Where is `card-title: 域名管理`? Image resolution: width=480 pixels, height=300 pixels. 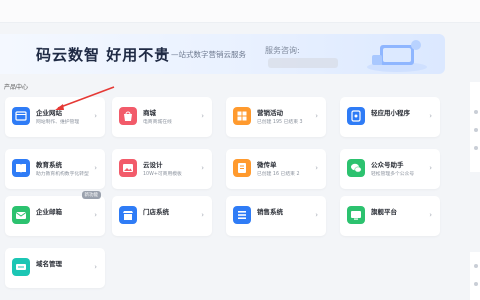
card-title: 域名管理 is located at coordinates (49, 264).